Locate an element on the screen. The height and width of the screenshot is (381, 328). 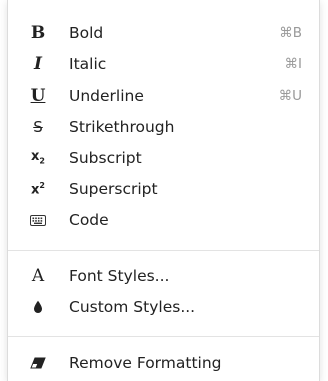
underline-icon: U is located at coordinates (38, 95).